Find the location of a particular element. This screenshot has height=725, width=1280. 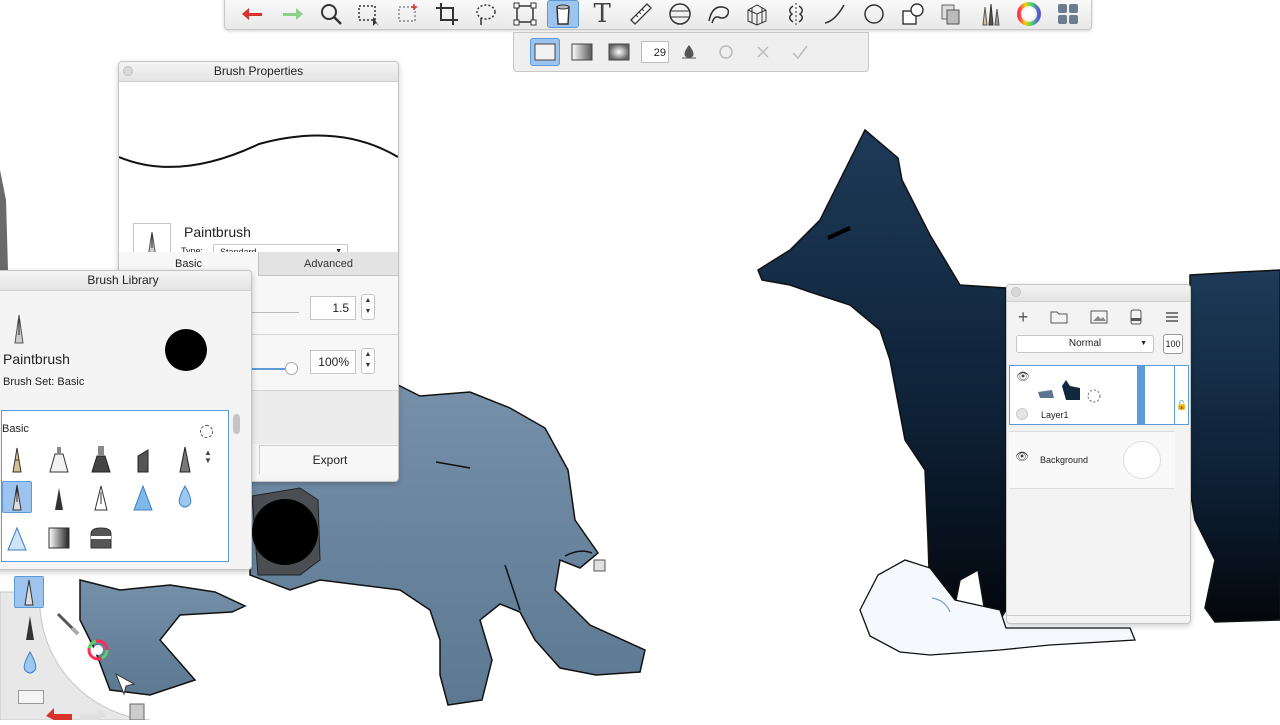

technical-pen-brush is located at coordinates (59, 459).